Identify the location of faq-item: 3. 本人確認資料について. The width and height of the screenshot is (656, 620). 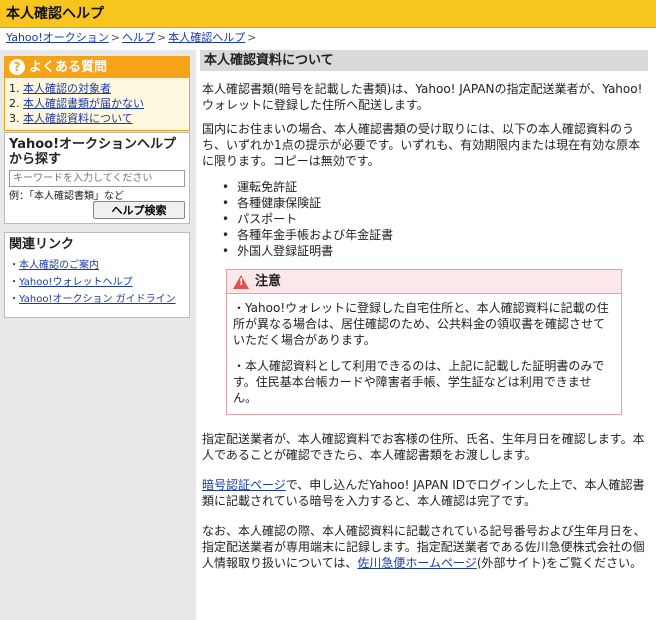
(97, 118).